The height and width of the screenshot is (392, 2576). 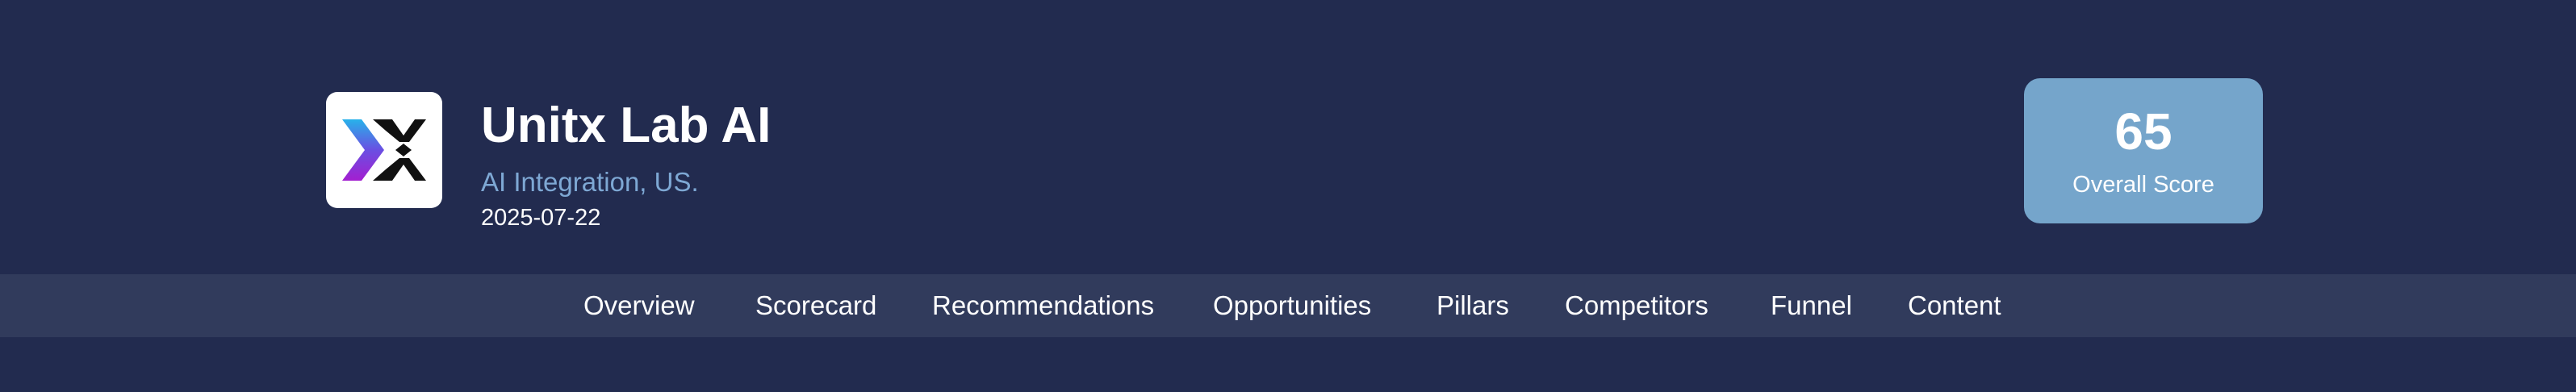 I want to click on report-date: 2025-07-22, so click(x=541, y=218).